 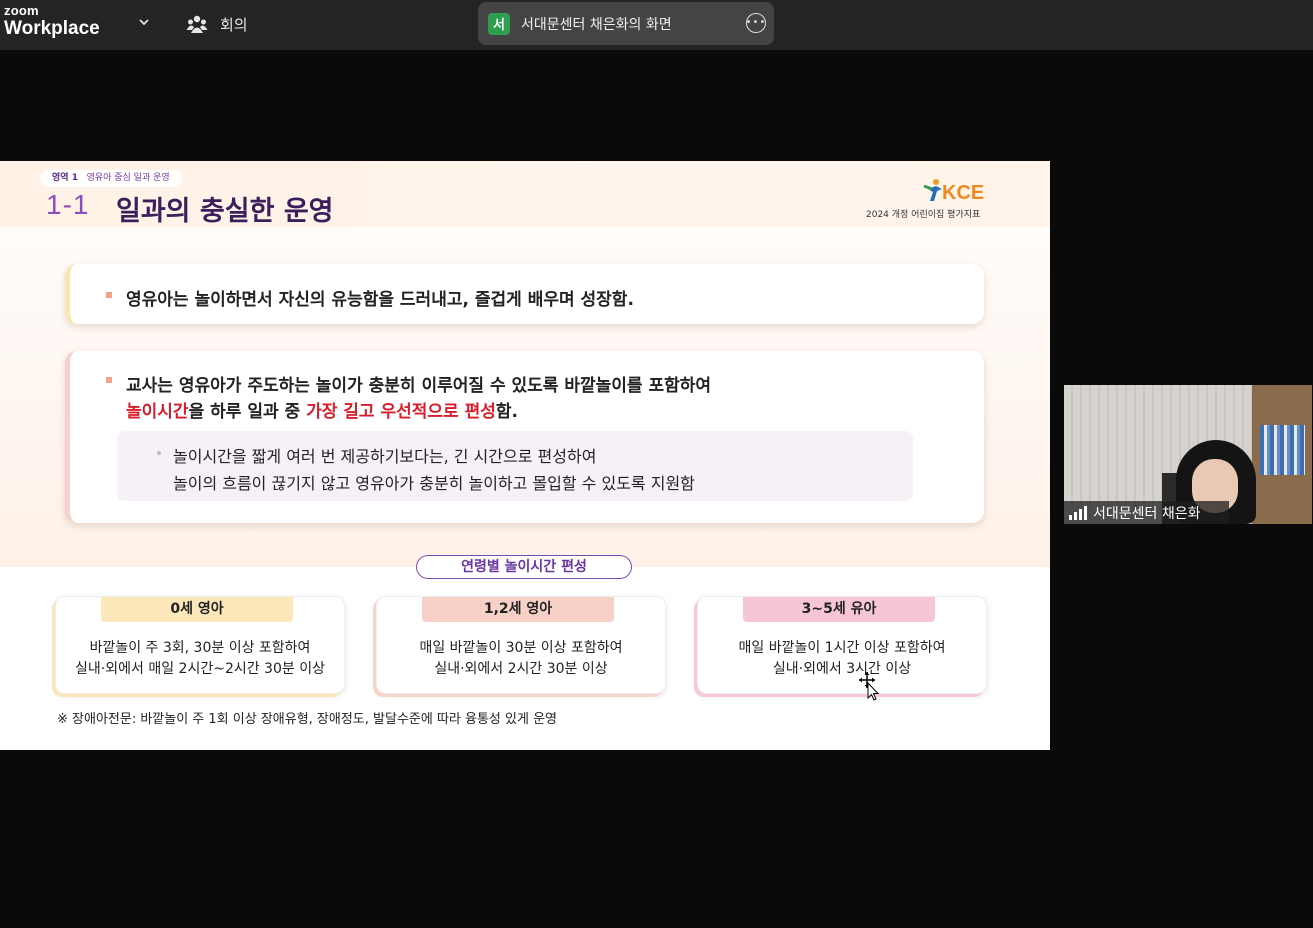 What do you see at coordinates (197, 24) in the screenshot?
I see `people-icon` at bounding box center [197, 24].